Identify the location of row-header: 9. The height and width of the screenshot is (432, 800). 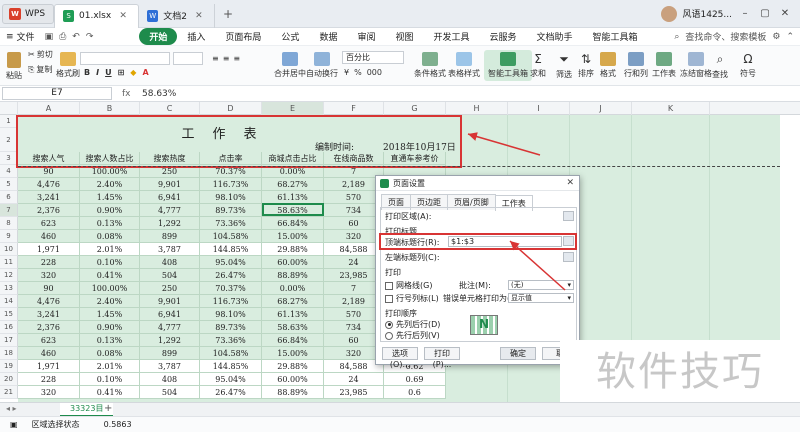
(9, 236).